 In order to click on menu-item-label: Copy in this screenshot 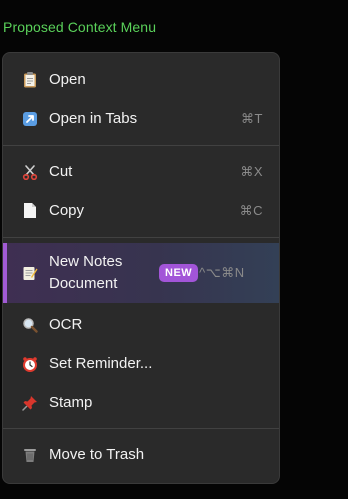, I will do `click(67, 210)`.